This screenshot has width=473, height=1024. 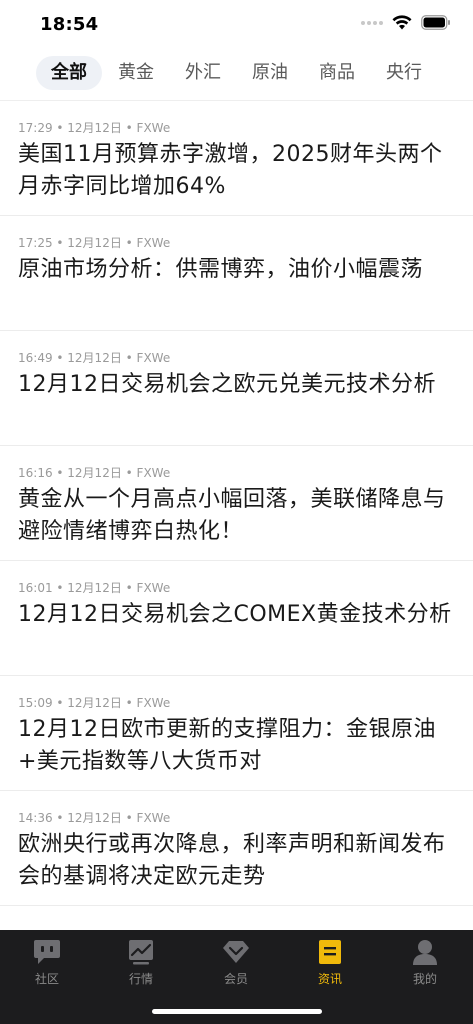 I want to click on news-meta: 16:16 • 12月12日 • FXWe, so click(x=94, y=473).